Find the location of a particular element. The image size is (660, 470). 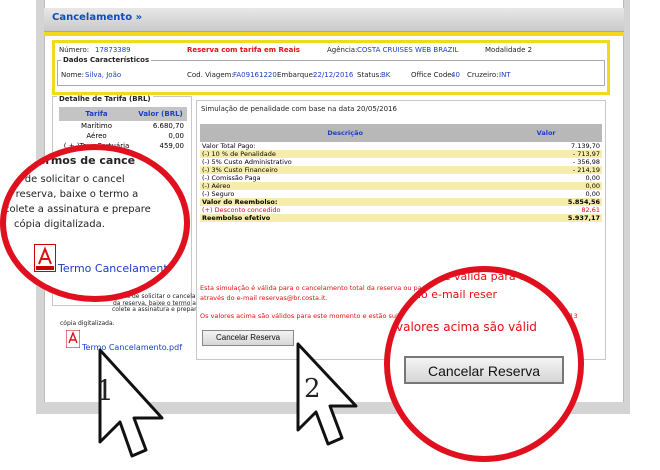

valor-cell: - 713,97 is located at coordinates (546, 154).